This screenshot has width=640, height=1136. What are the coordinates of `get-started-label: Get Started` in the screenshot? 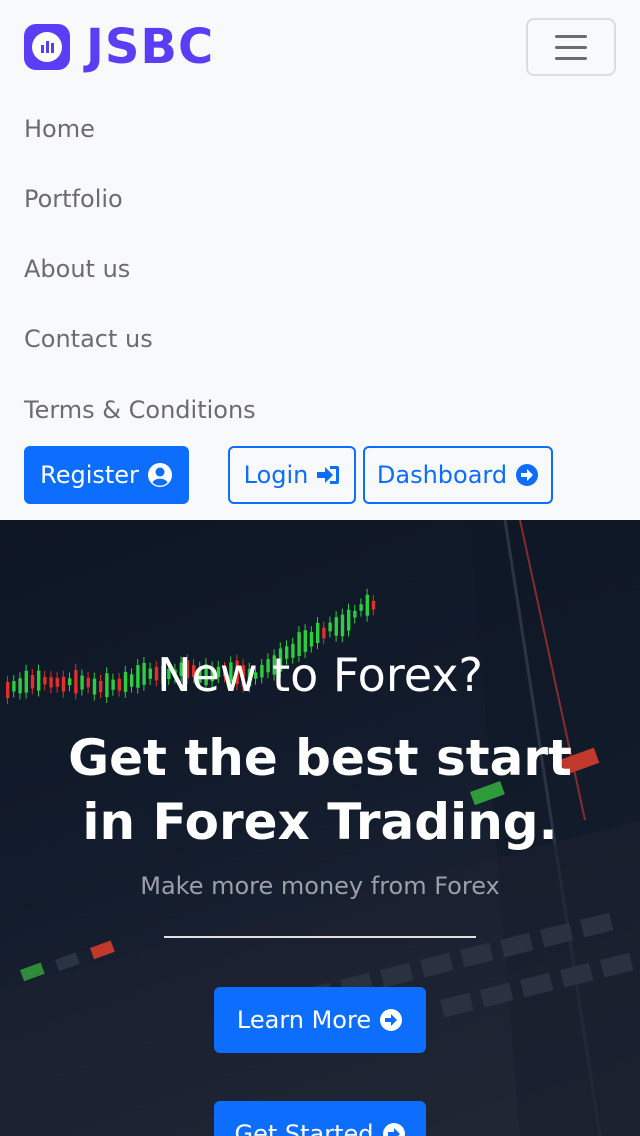 It's located at (304, 1128).